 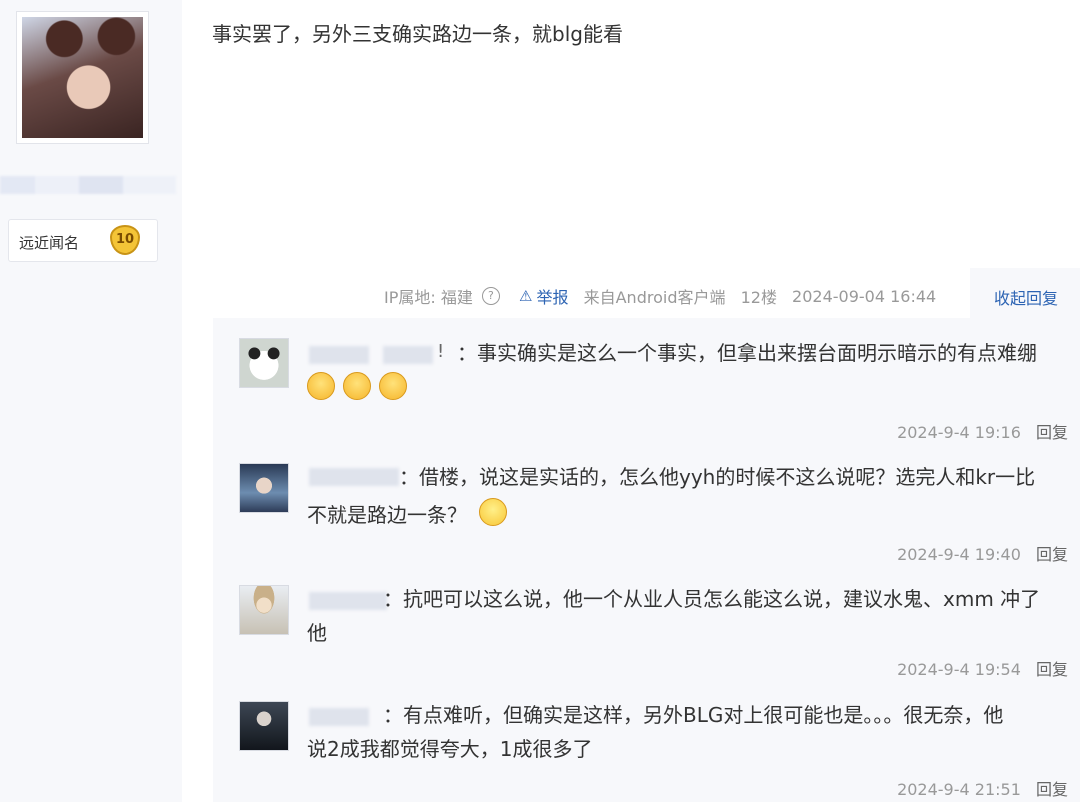 What do you see at coordinates (264, 488) in the screenshot?
I see `reply-avatar-anime-boy` at bounding box center [264, 488].